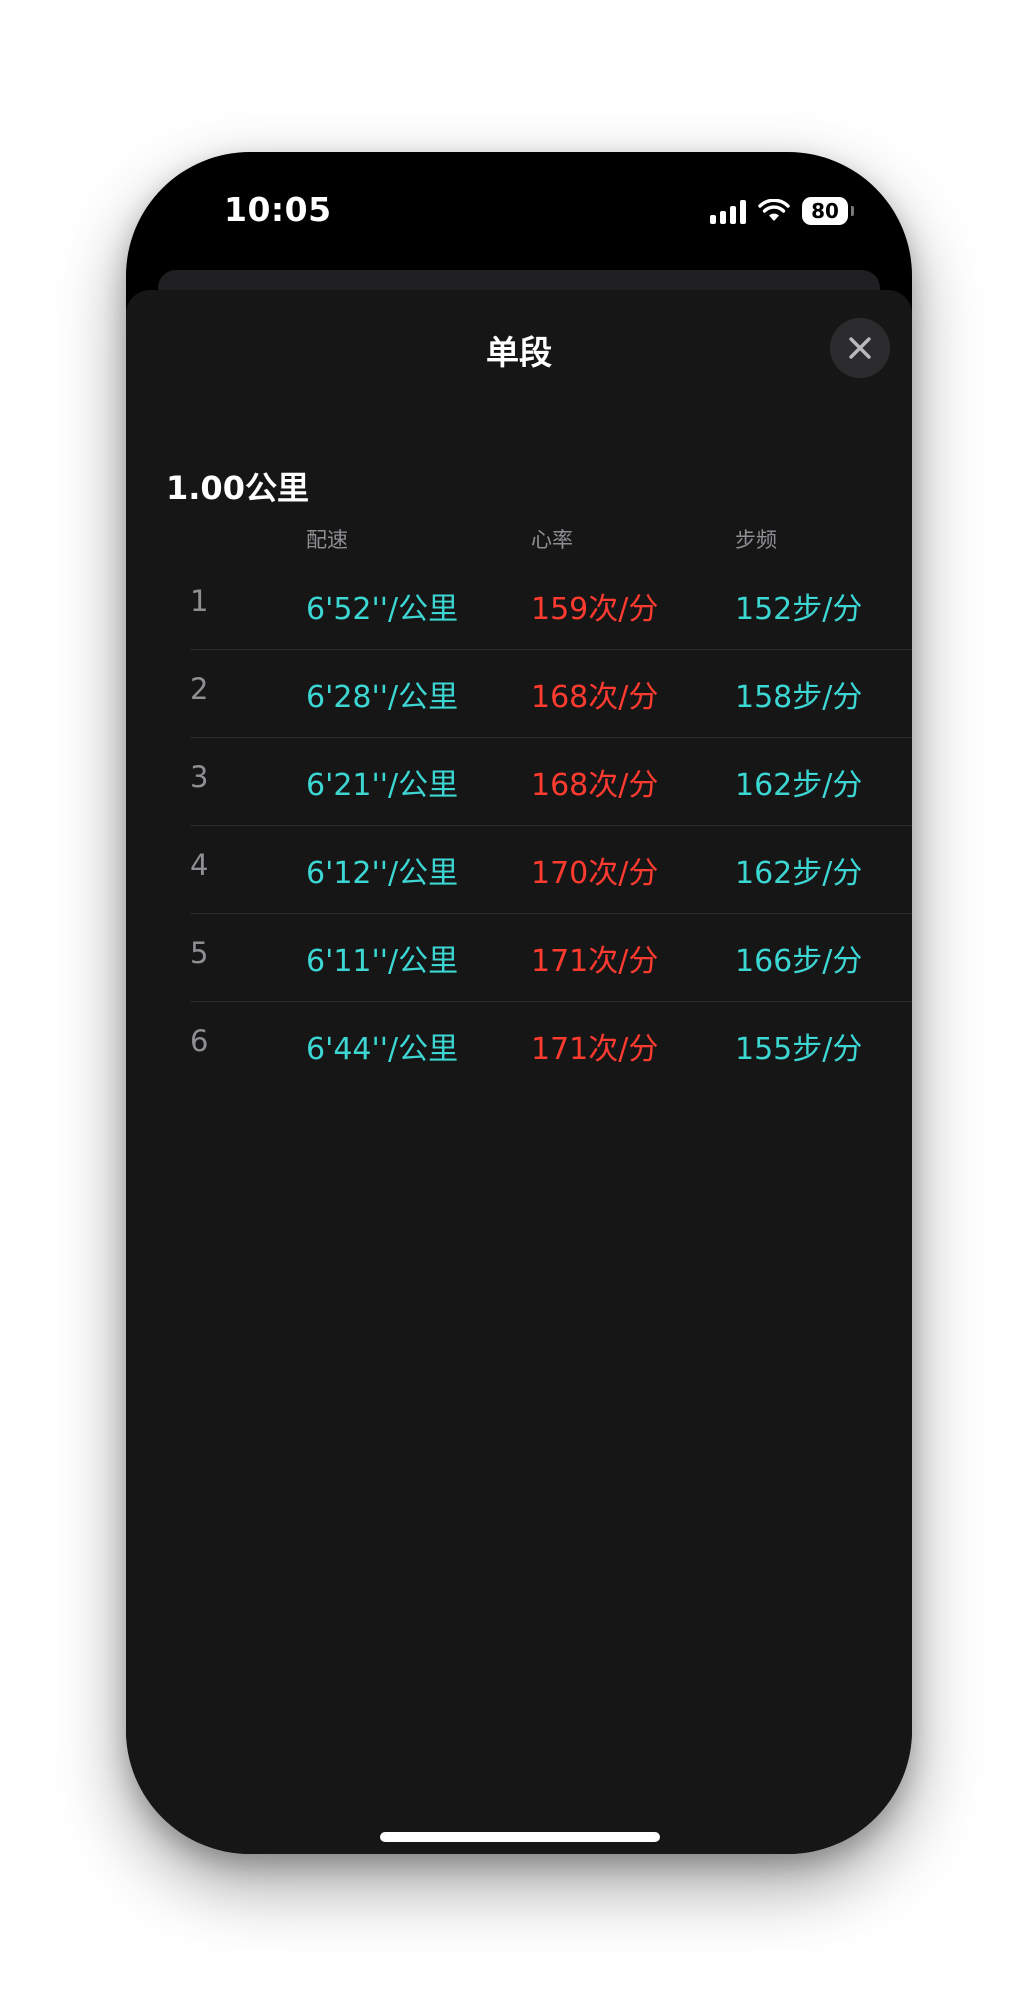 The image size is (1036, 2016). Describe the element at coordinates (519, 782) in the screenshot. I see `split-row: 3 6'21''/公里 168次/分 162步/分` at that location.